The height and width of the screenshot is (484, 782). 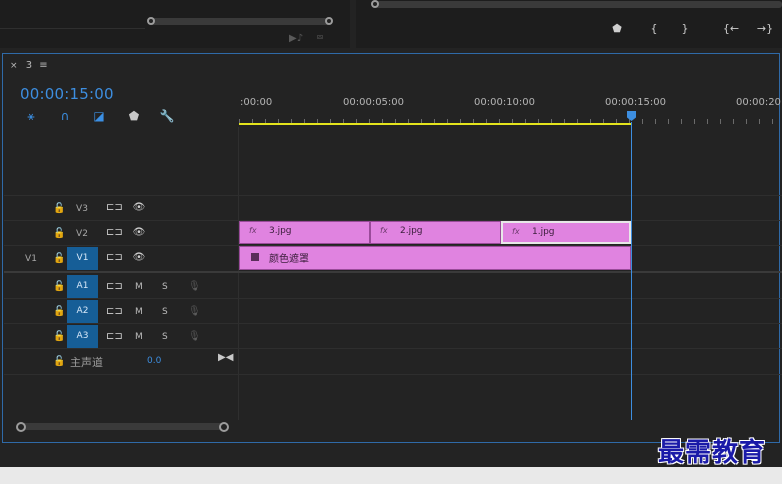 I want to click on playhead-timecode: 00:00:15:00, so click(x=67, y=94).